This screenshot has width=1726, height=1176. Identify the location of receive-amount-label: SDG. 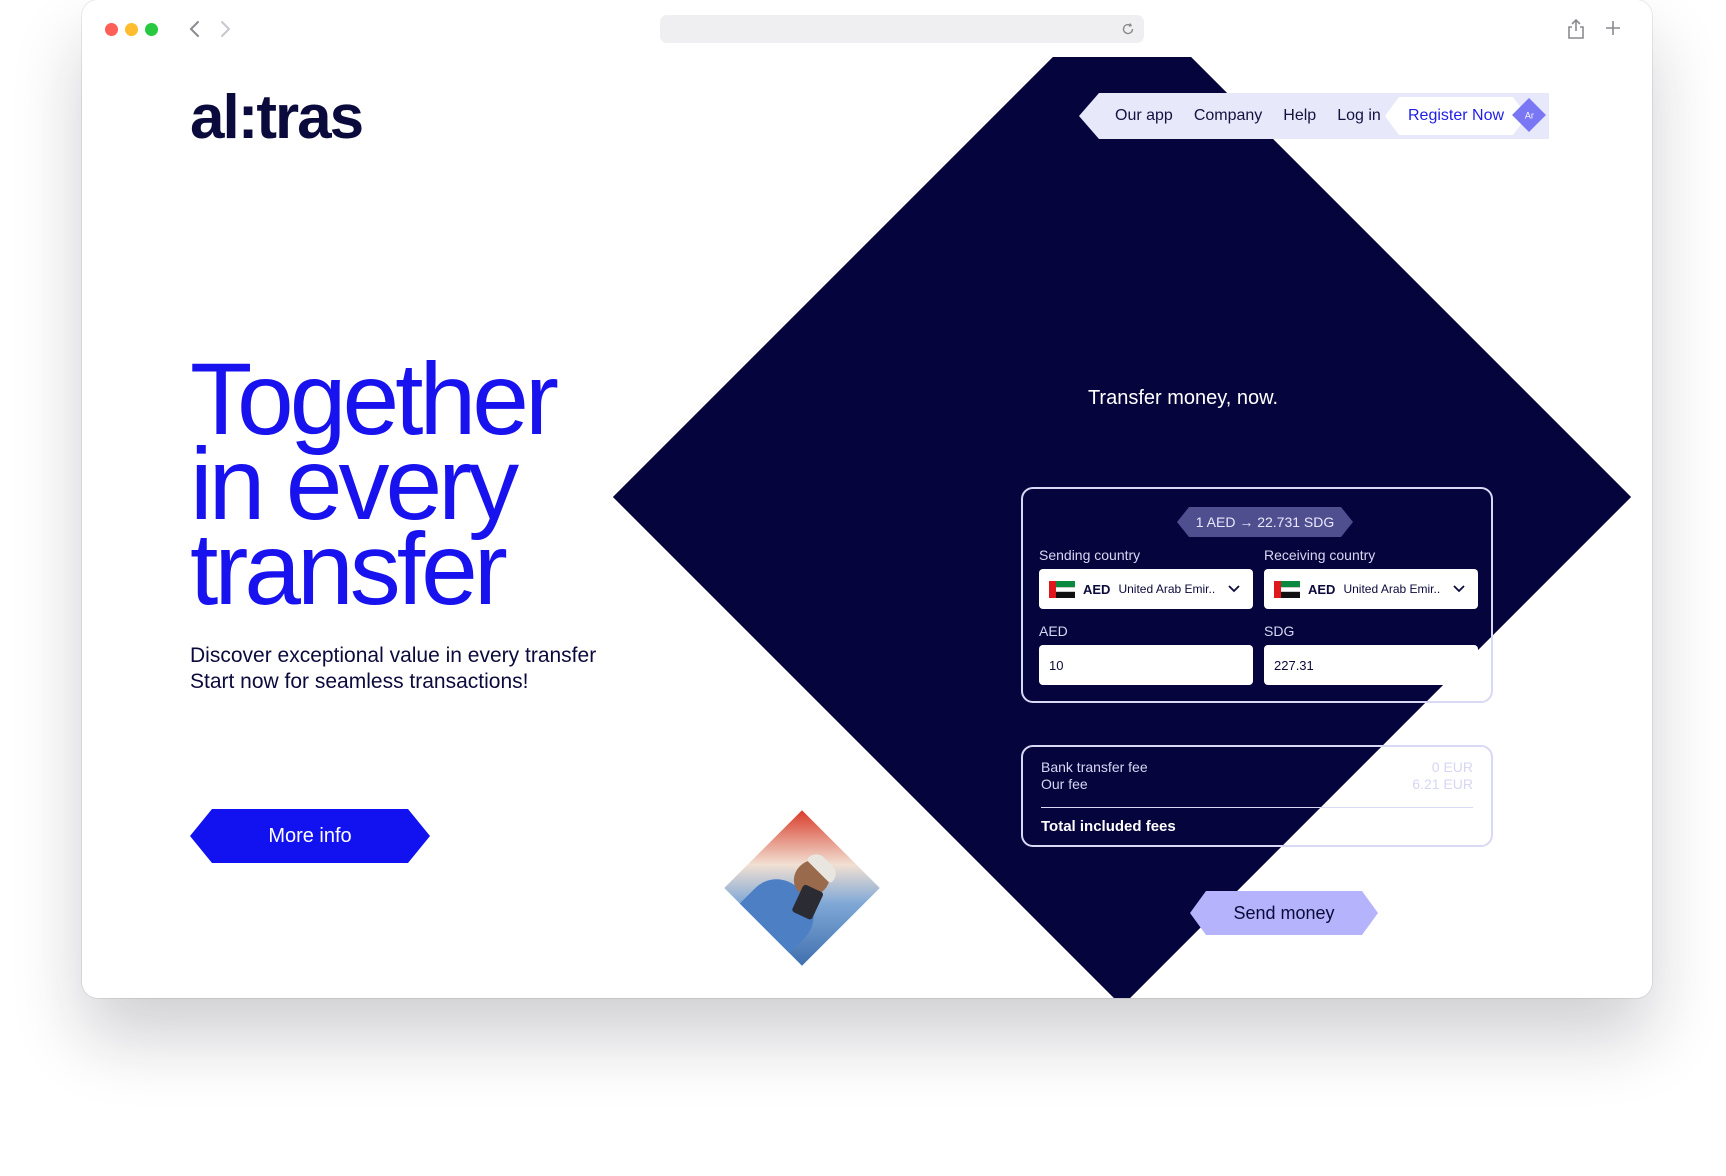
(1279, 631).